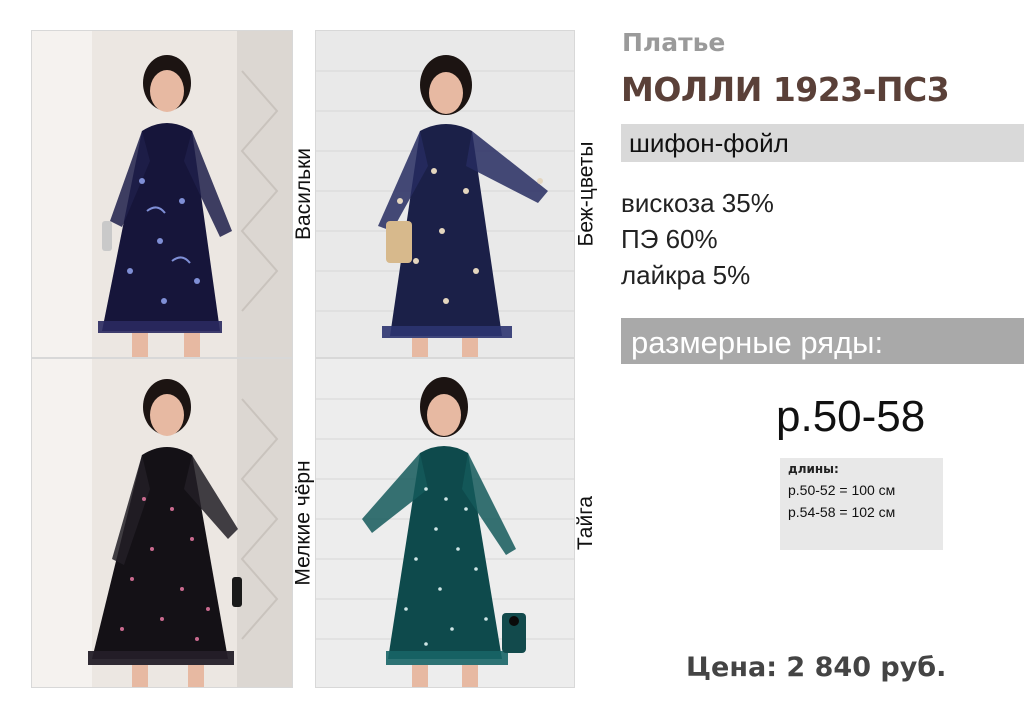 The width and height of the screenshot is (1024, 723). I want to click on product-photo-melkie-chern, so click(162, 523).